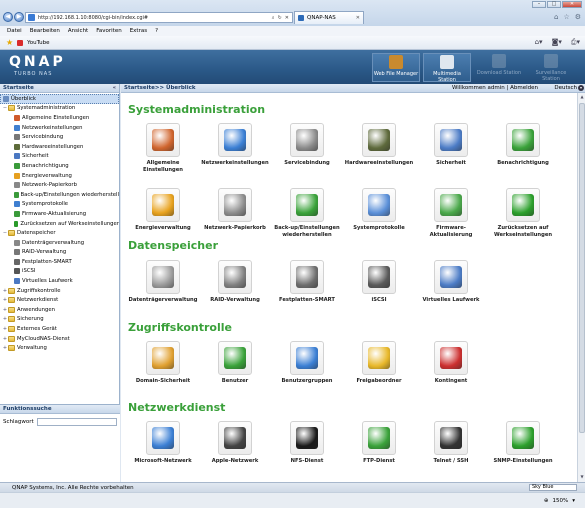 This screenshot has height=508, width=585. I want to click on gear-icon: ⚙, so click(578, 17).